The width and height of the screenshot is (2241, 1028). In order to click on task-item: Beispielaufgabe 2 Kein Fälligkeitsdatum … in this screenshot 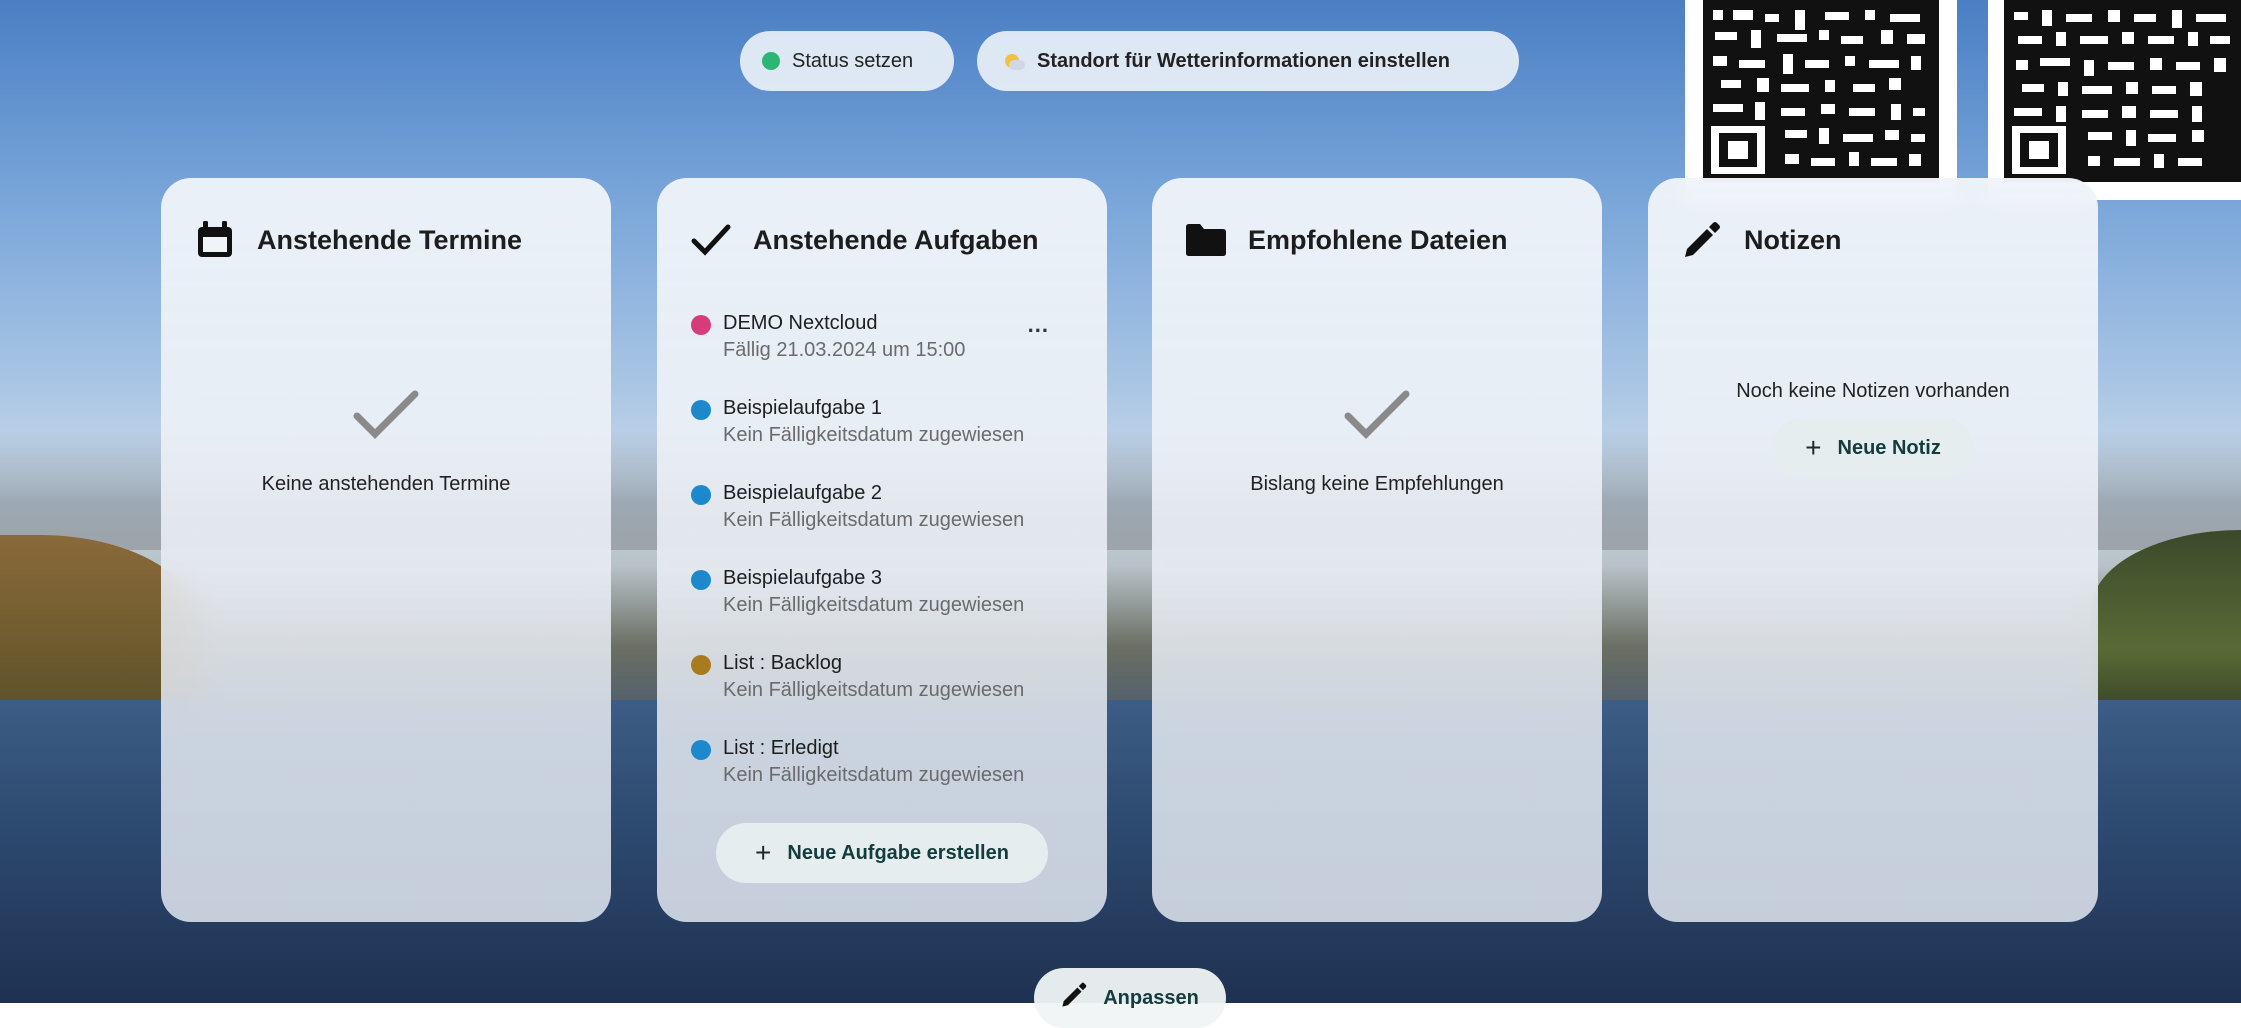, I will do `click(882, 522)`.